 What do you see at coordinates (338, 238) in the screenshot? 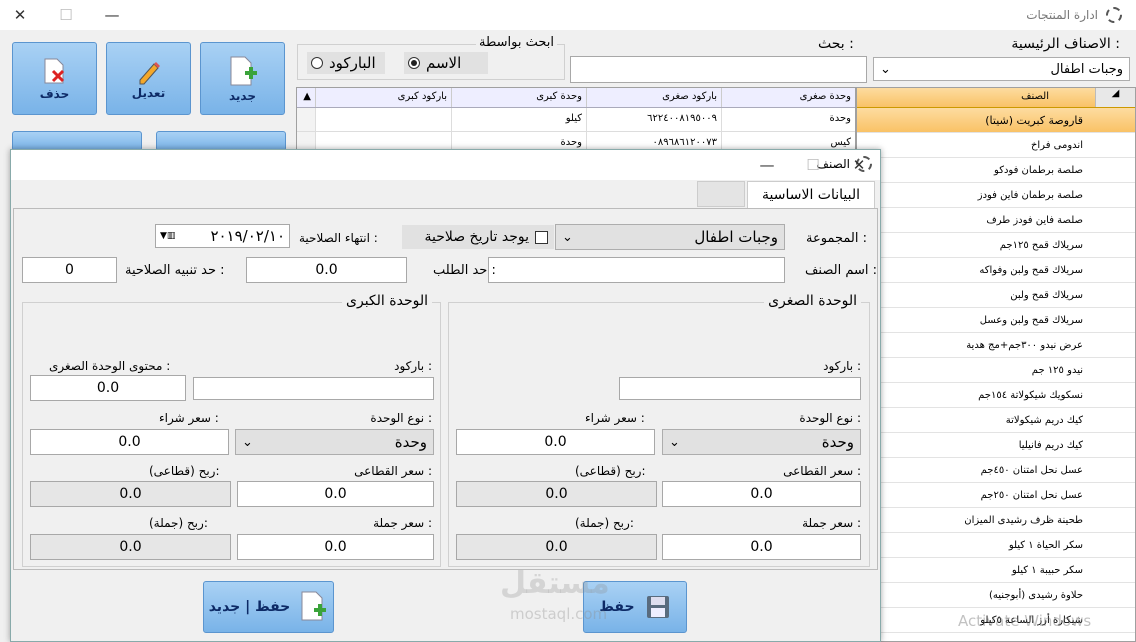
I see `expiry-end-label: انتهاء الصلاحية :` at bounding box center [338, 238].